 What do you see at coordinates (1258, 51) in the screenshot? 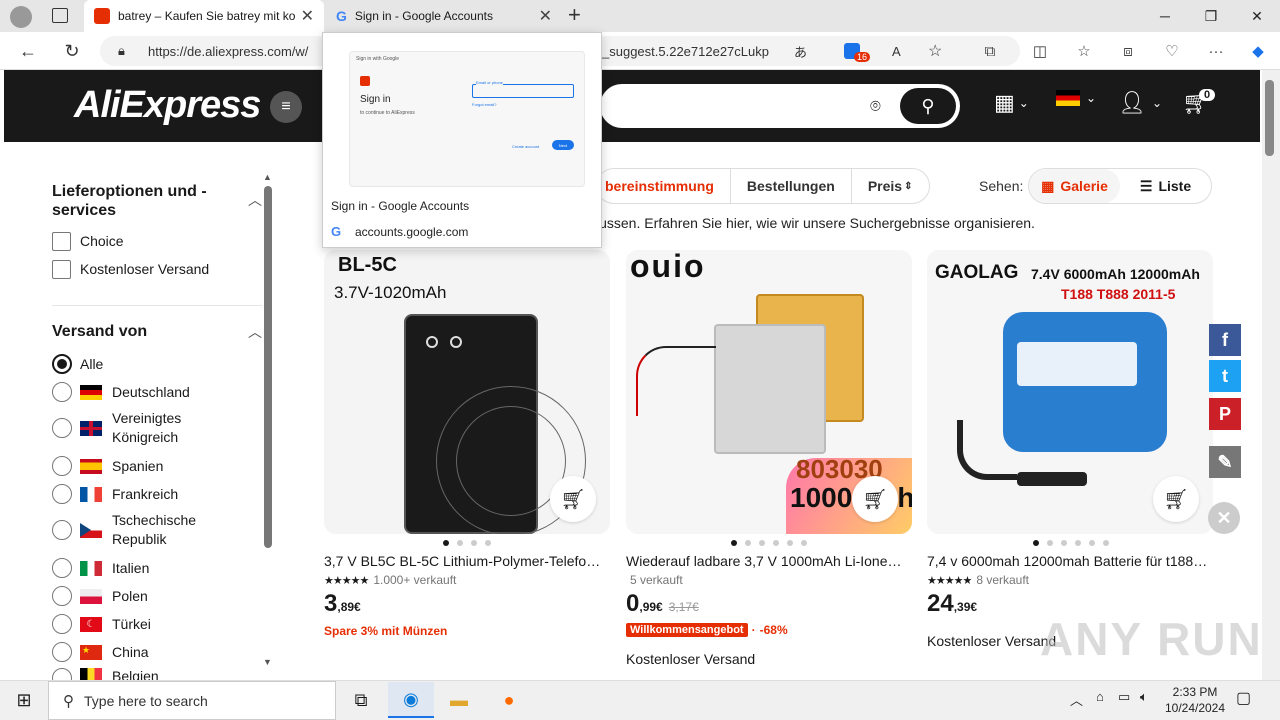
I see `copilot-icon: ◆` at bounding box center [1258, 51].